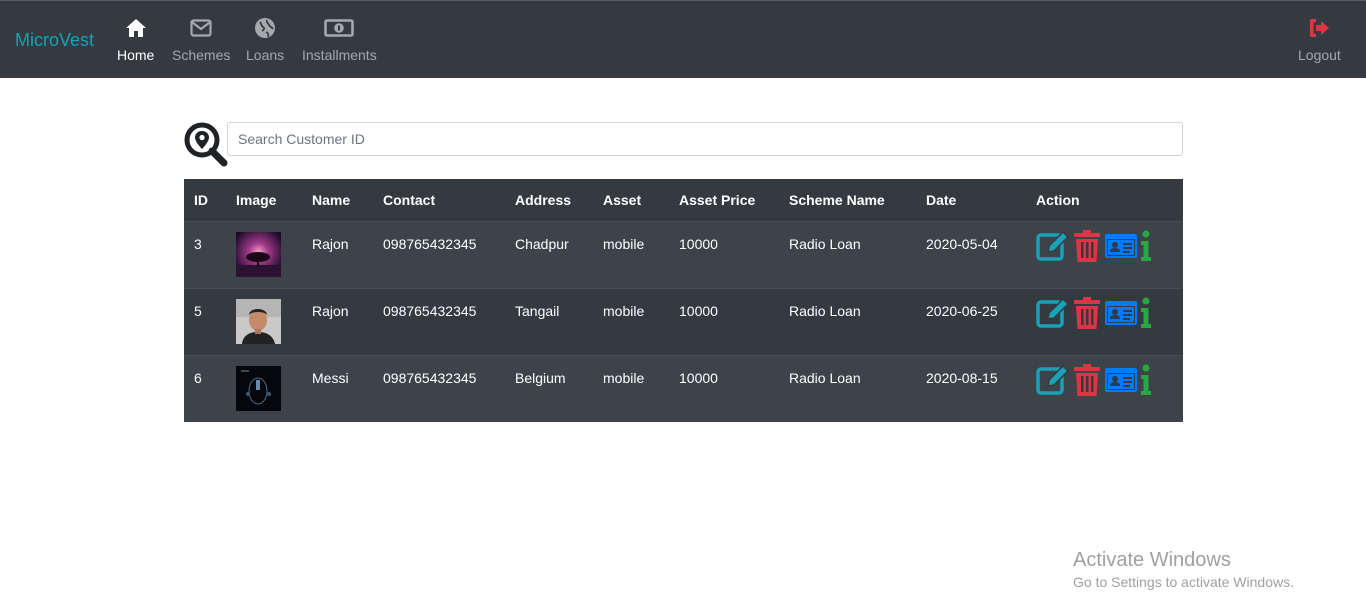 This screenshot has width=1366, height=614. What do you see at coordinates (258, 388) in the screenshot?
I see `dark-image` at bounding box center [258, 388].